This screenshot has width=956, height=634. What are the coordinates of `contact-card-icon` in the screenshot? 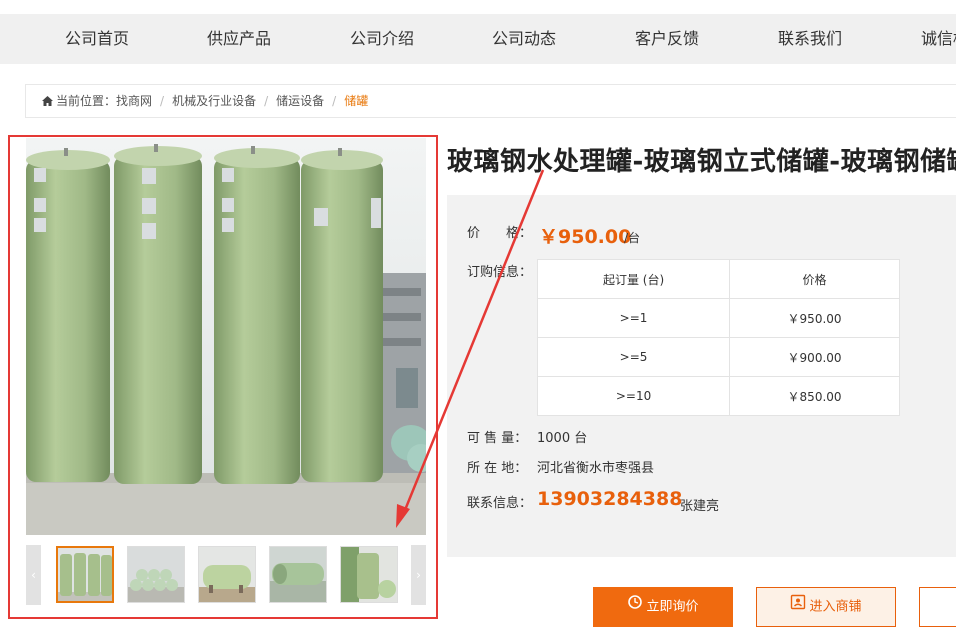 It's located at (798, 607).